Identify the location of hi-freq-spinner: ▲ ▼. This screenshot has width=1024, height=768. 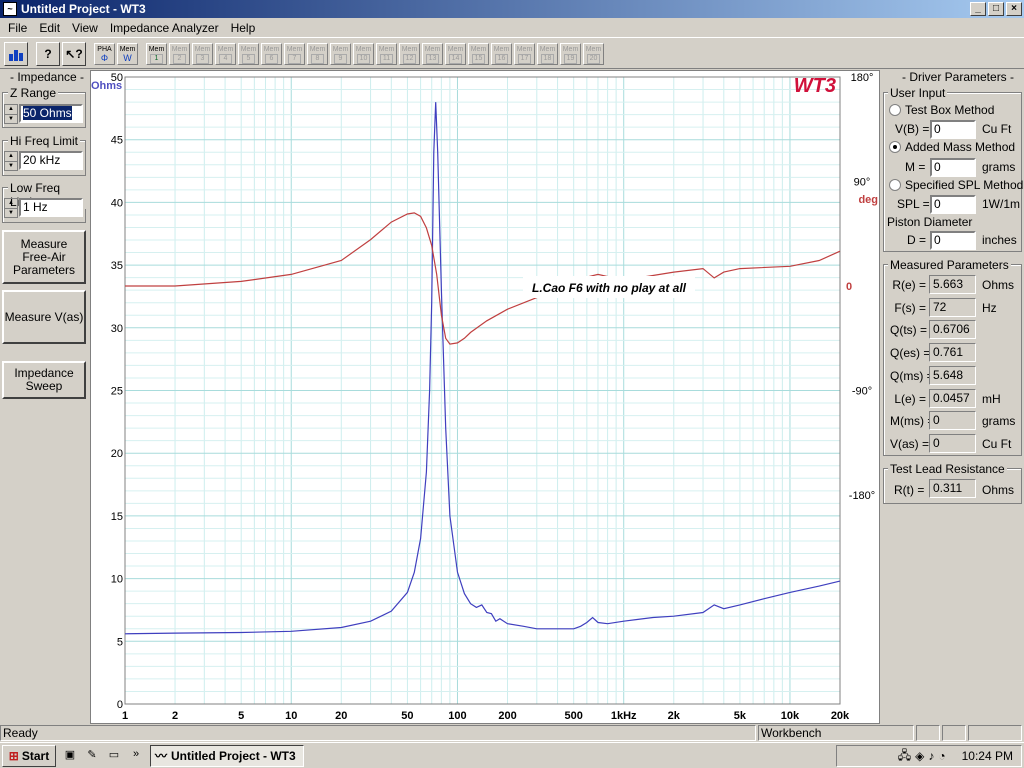
(11, 161).